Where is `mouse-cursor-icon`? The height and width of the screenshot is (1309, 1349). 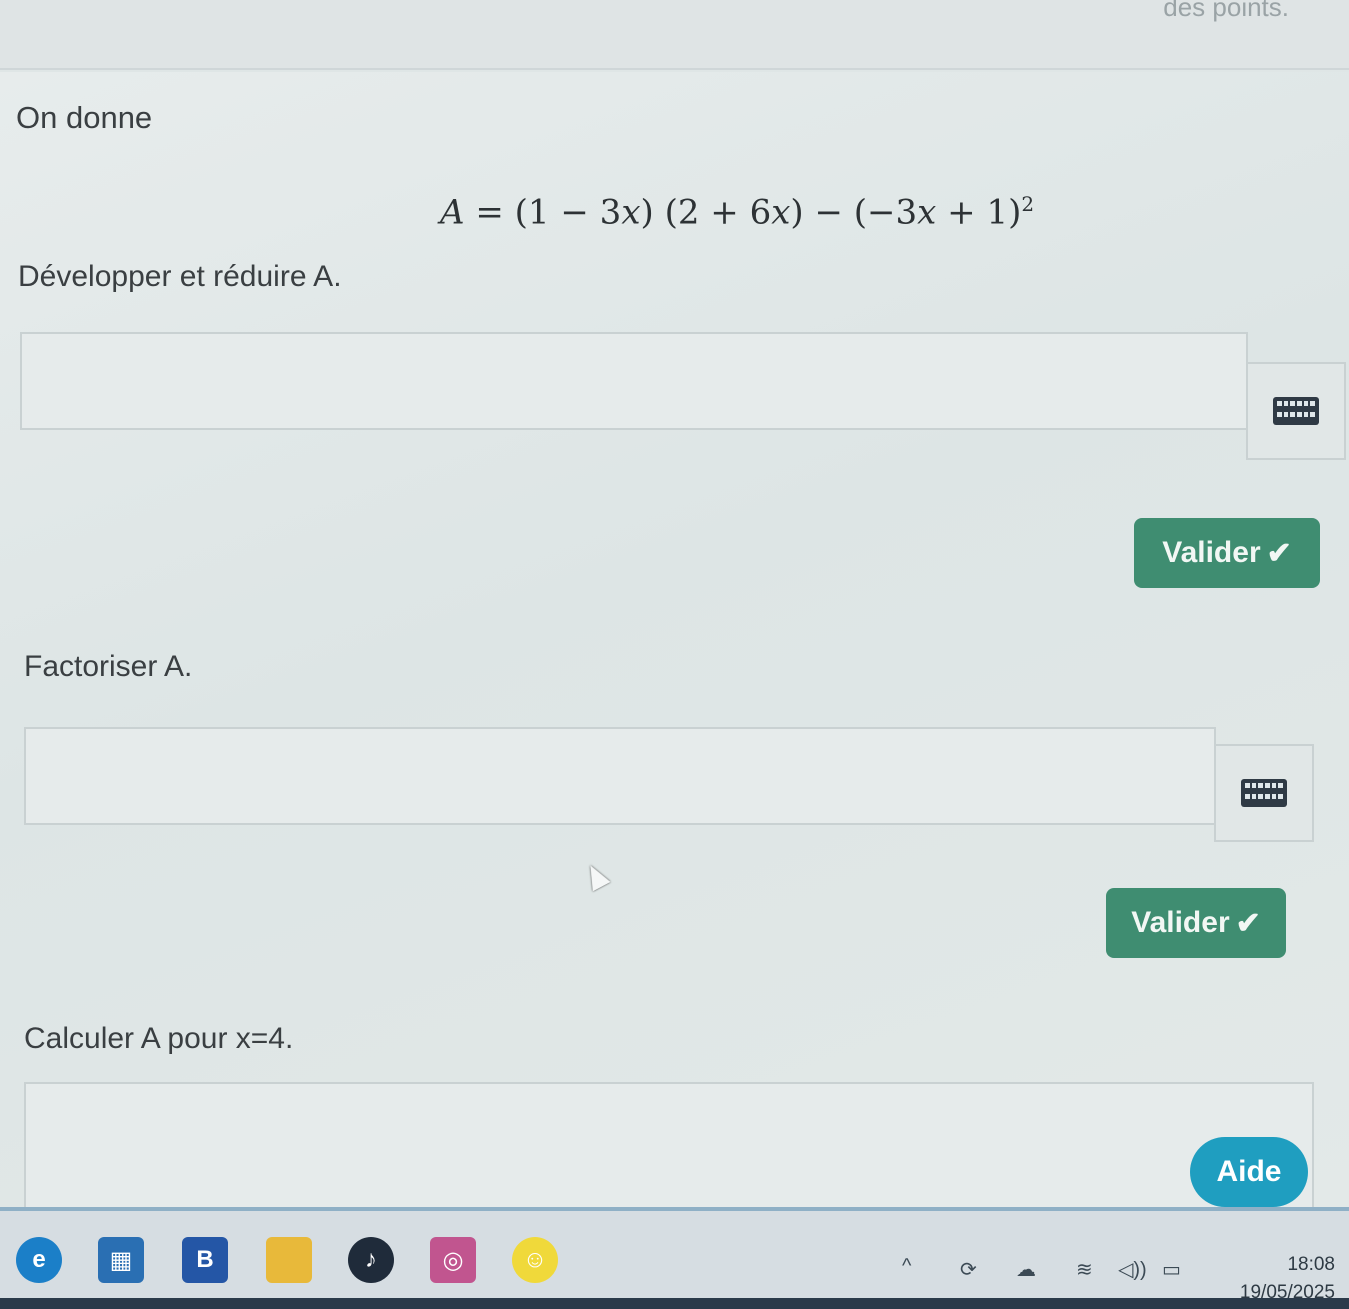
mouse-cursor-icon is located at coordinates (596, 876).